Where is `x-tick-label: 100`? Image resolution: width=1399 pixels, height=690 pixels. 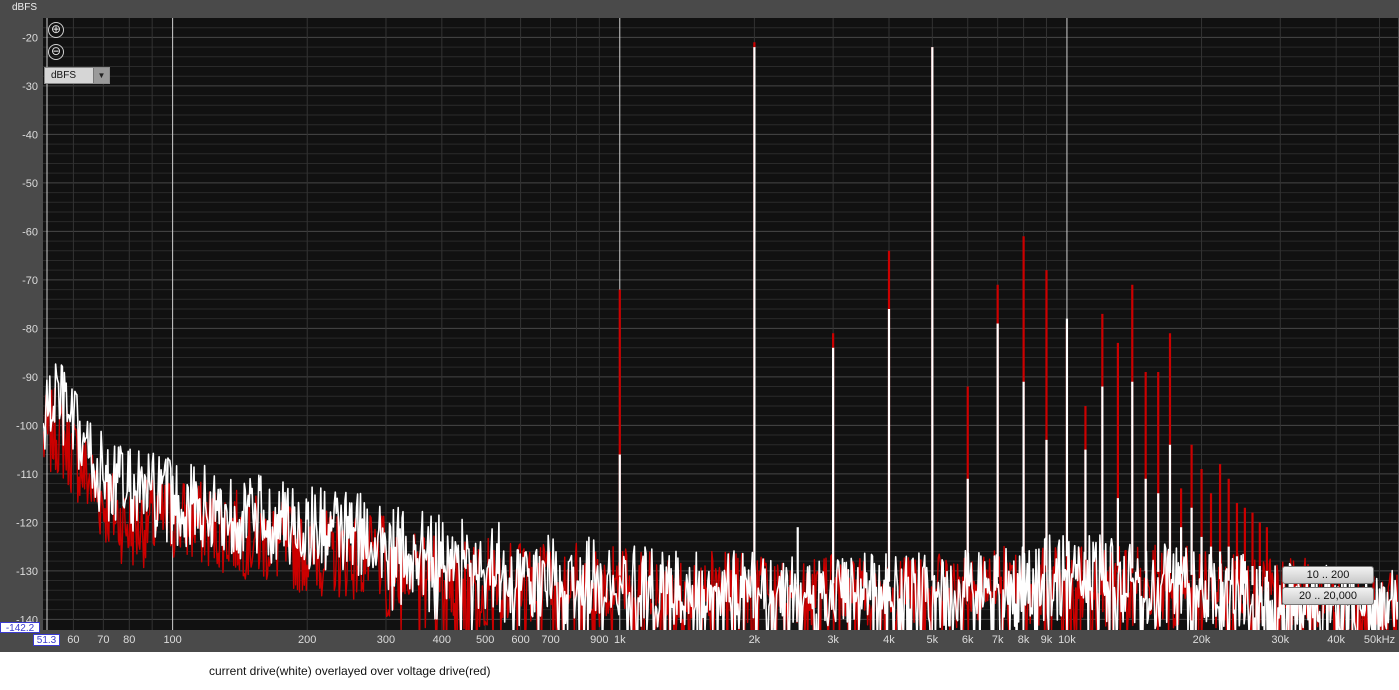 x-tick-label: 100 is located at coordinates (172, 640).